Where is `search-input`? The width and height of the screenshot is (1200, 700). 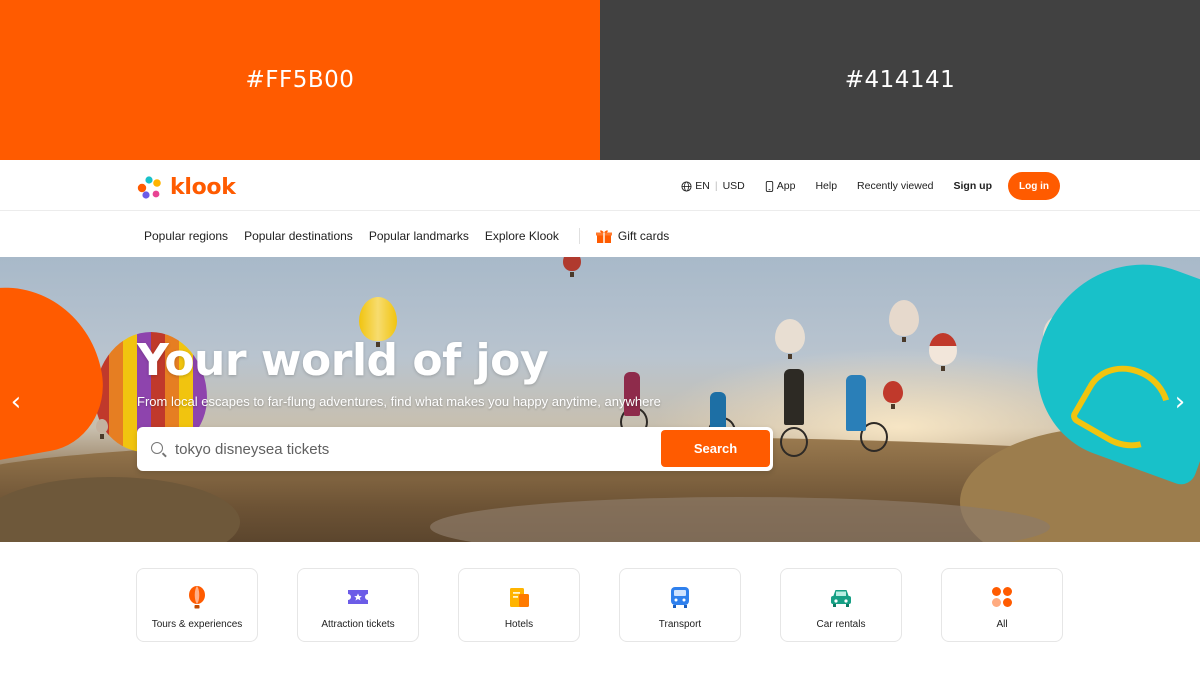
search-input is located at coordinates (415, 449).